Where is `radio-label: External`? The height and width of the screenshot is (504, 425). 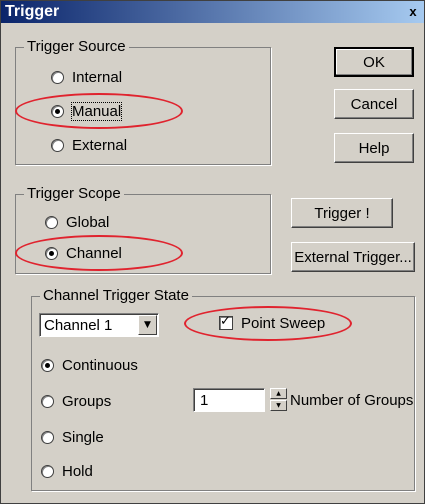 radio-label: External is located at coordinates (100, 145).